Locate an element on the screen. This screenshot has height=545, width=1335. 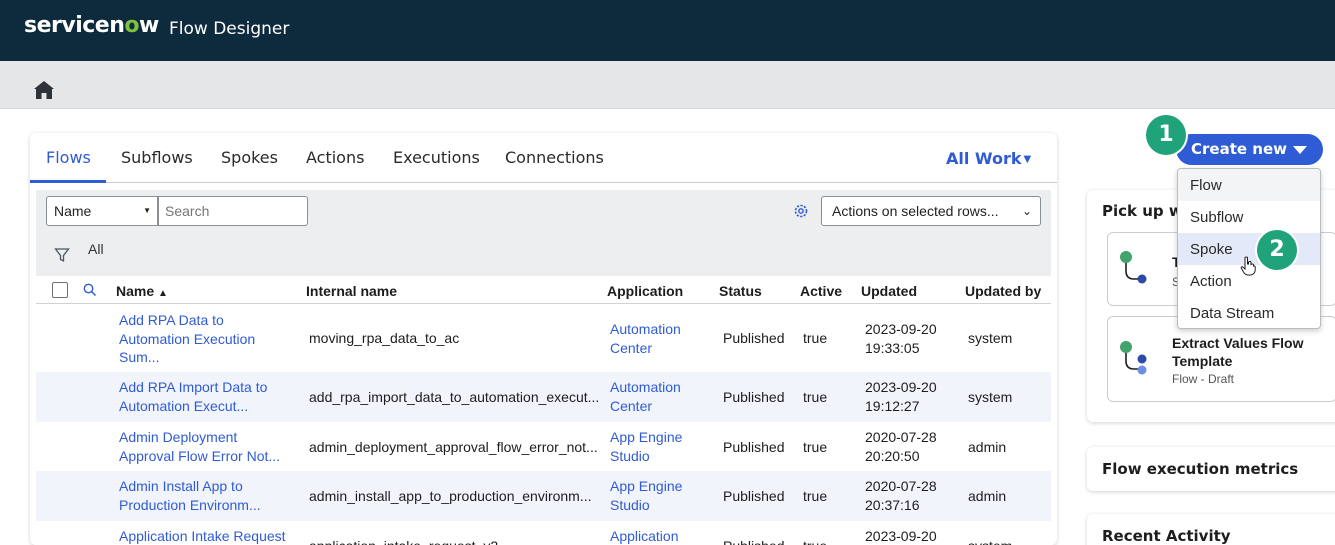
flow-execution-metrics-panel: Flow execution metrics is located at coordinates (1211, 469).